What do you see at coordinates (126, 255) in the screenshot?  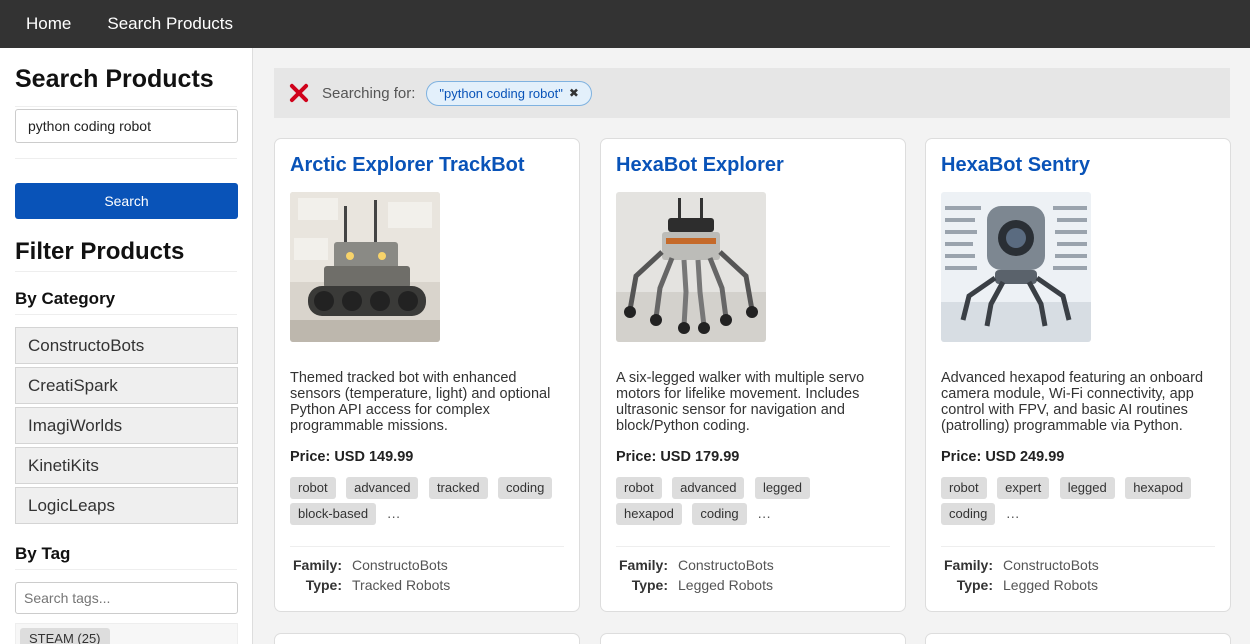 I see `filter-title: Filter Products` at bounding box center [126, 255].